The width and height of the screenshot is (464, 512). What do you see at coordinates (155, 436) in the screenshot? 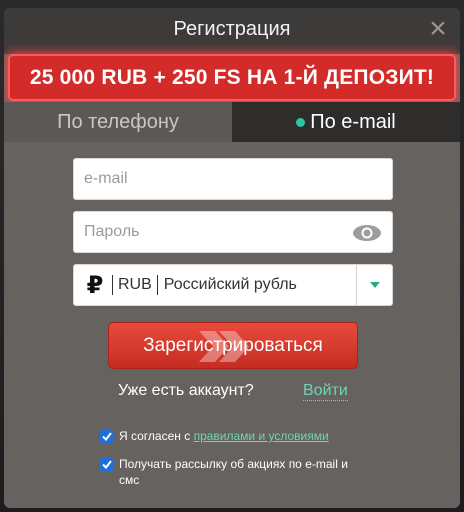
I see `terms-prefix: Я согласен с` at bounding box center [155, 436].